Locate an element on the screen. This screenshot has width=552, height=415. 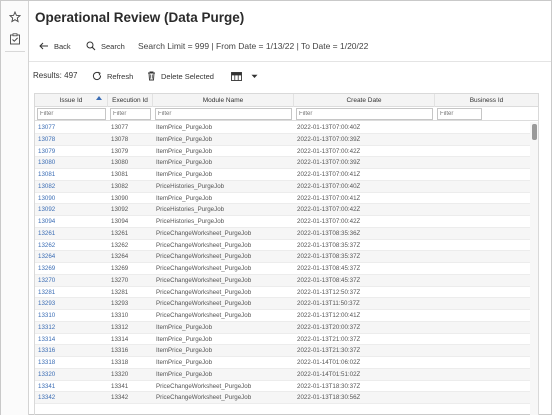
cell-execution-id: 13293 is located at coordinates (120, 304).